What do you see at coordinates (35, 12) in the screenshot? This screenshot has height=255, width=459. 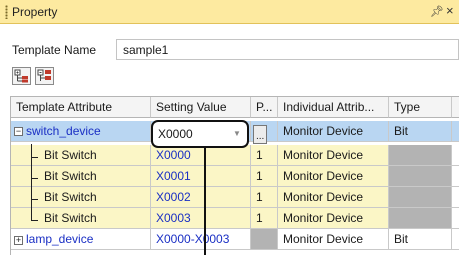 I see `panel-title: Property` at bounding box center [35, 12].